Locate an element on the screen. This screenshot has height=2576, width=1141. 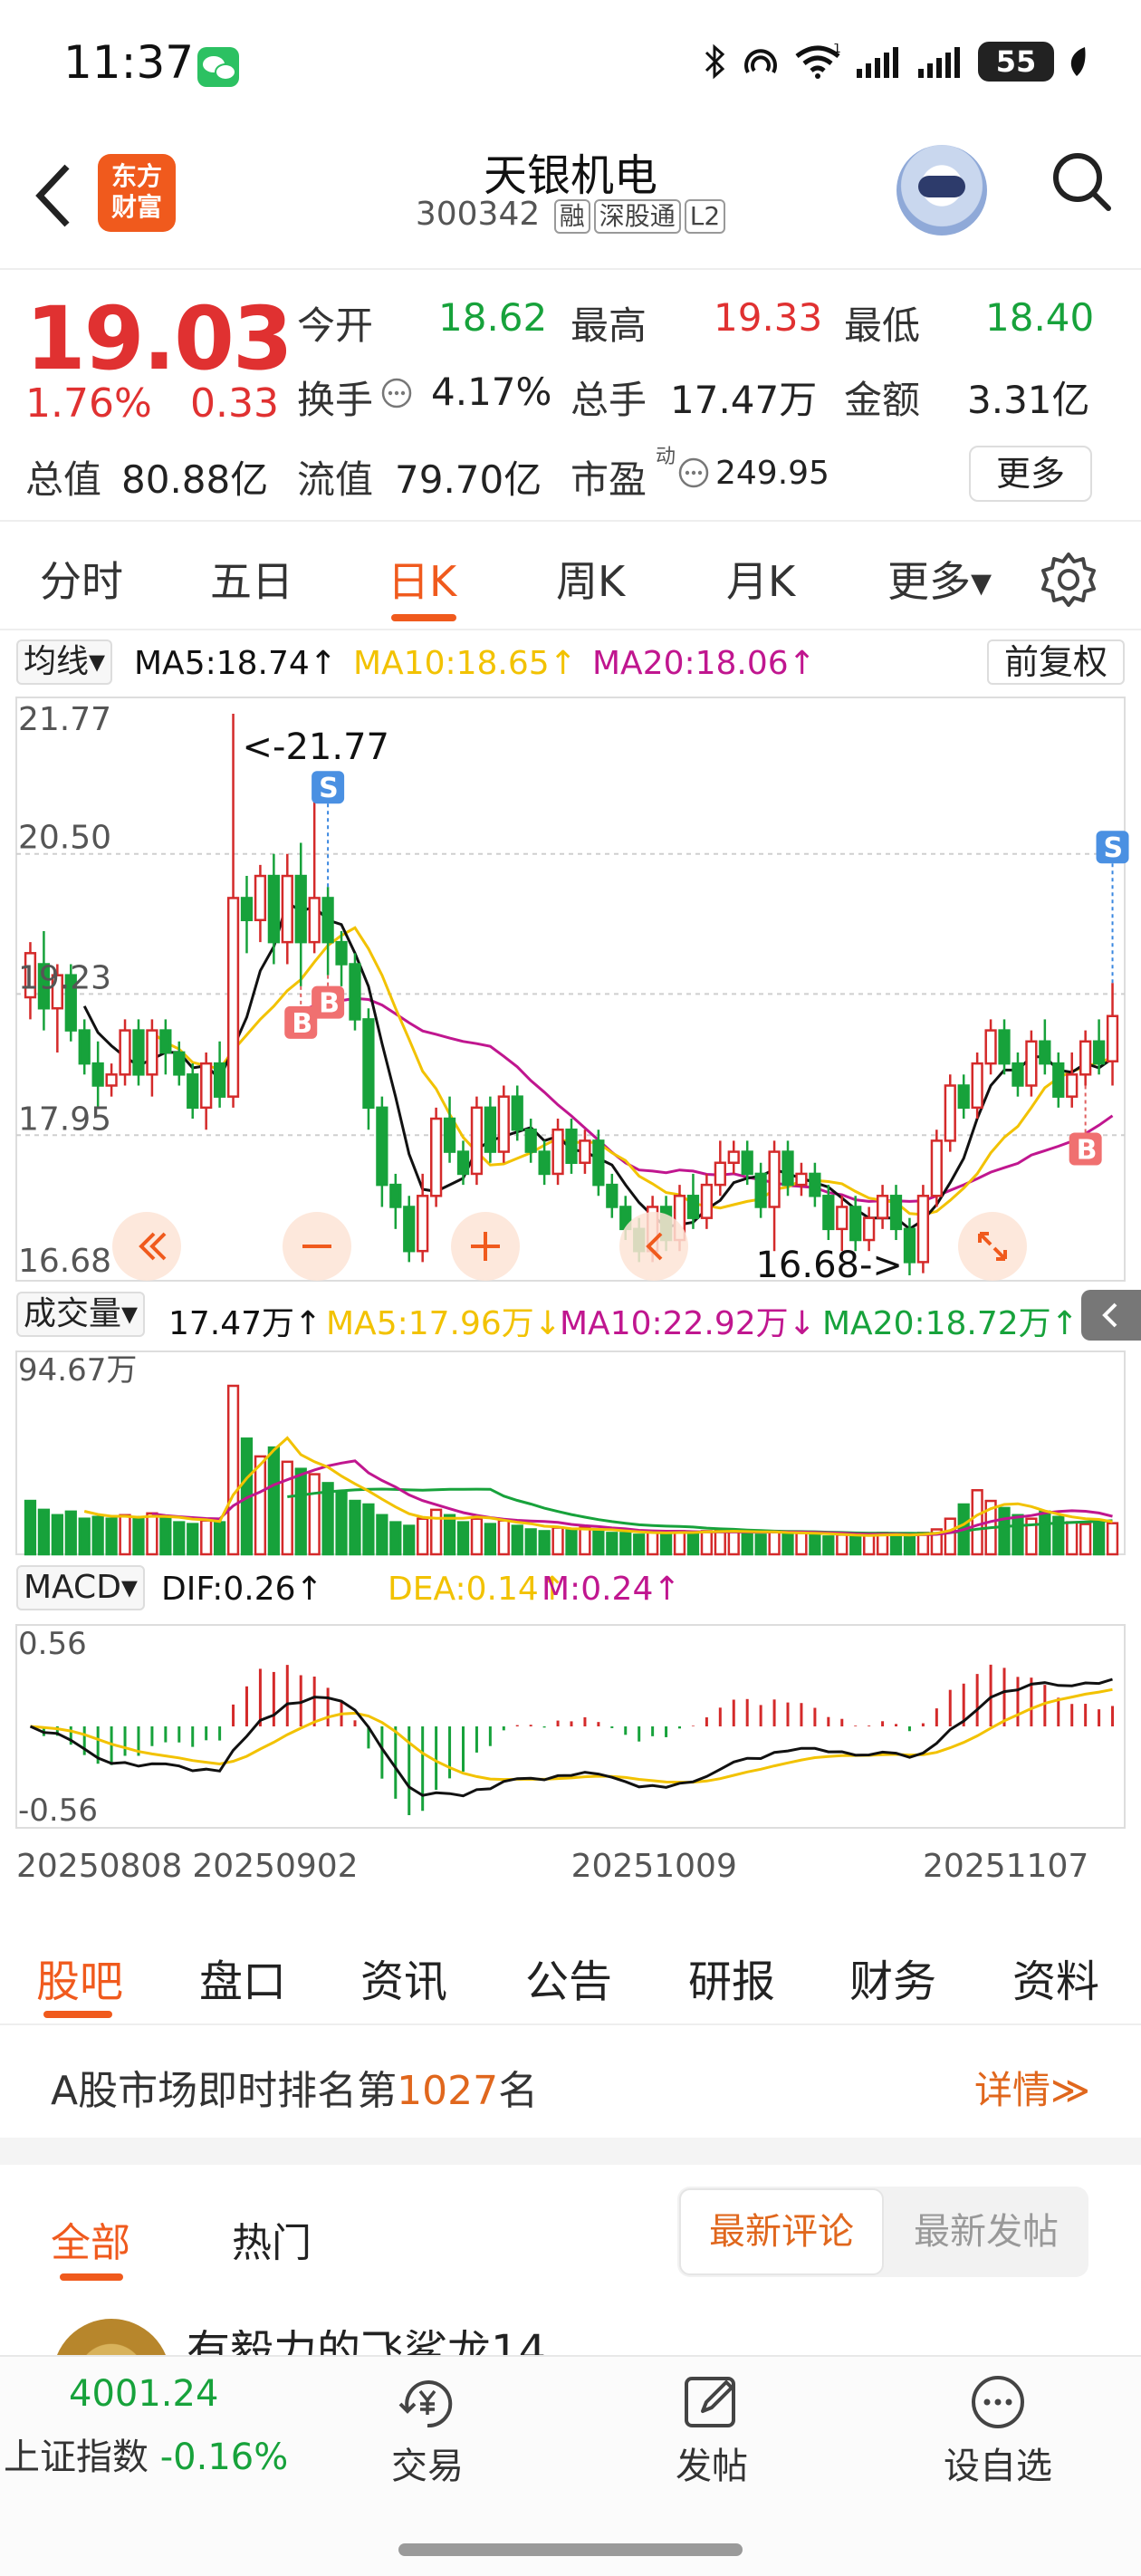
gear-icon is located at coordinates (1069, 580).